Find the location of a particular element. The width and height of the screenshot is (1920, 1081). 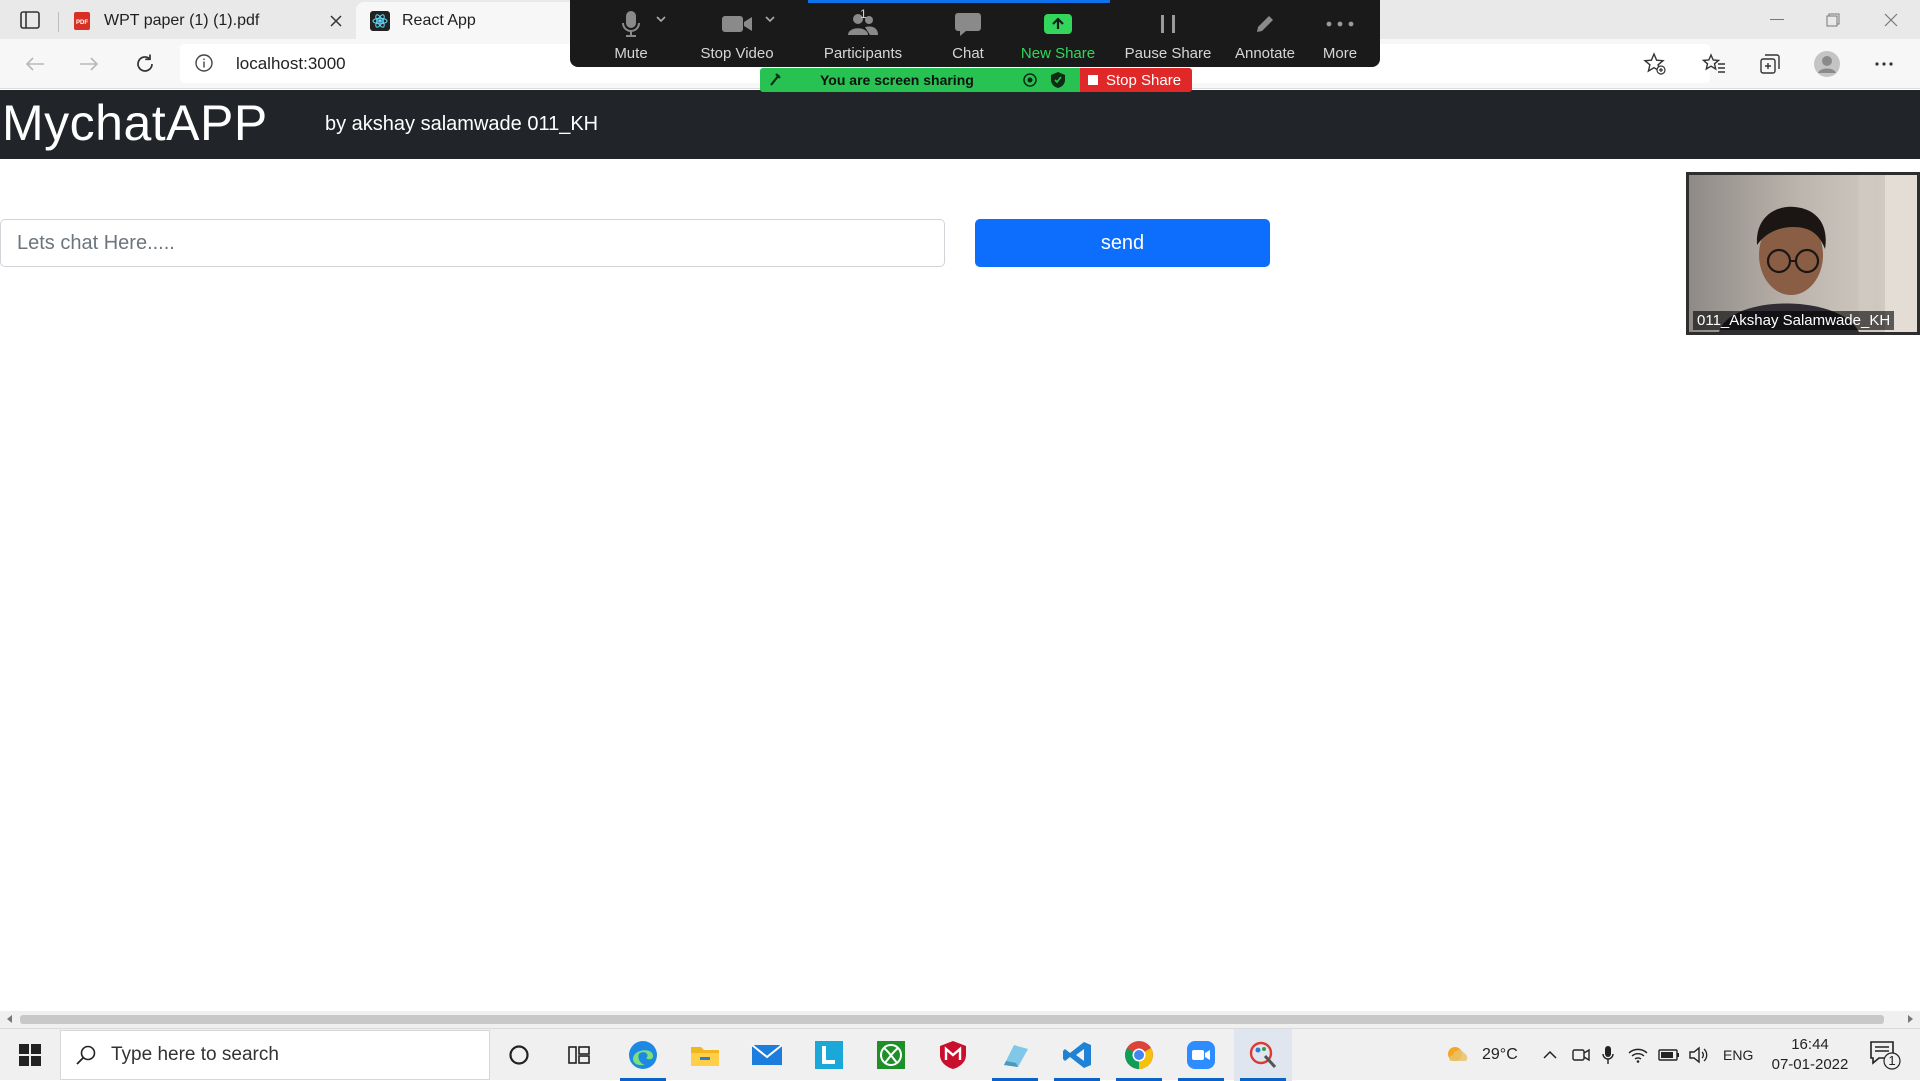

annotate-label: Annotate is located at coordinates (1265, 53).